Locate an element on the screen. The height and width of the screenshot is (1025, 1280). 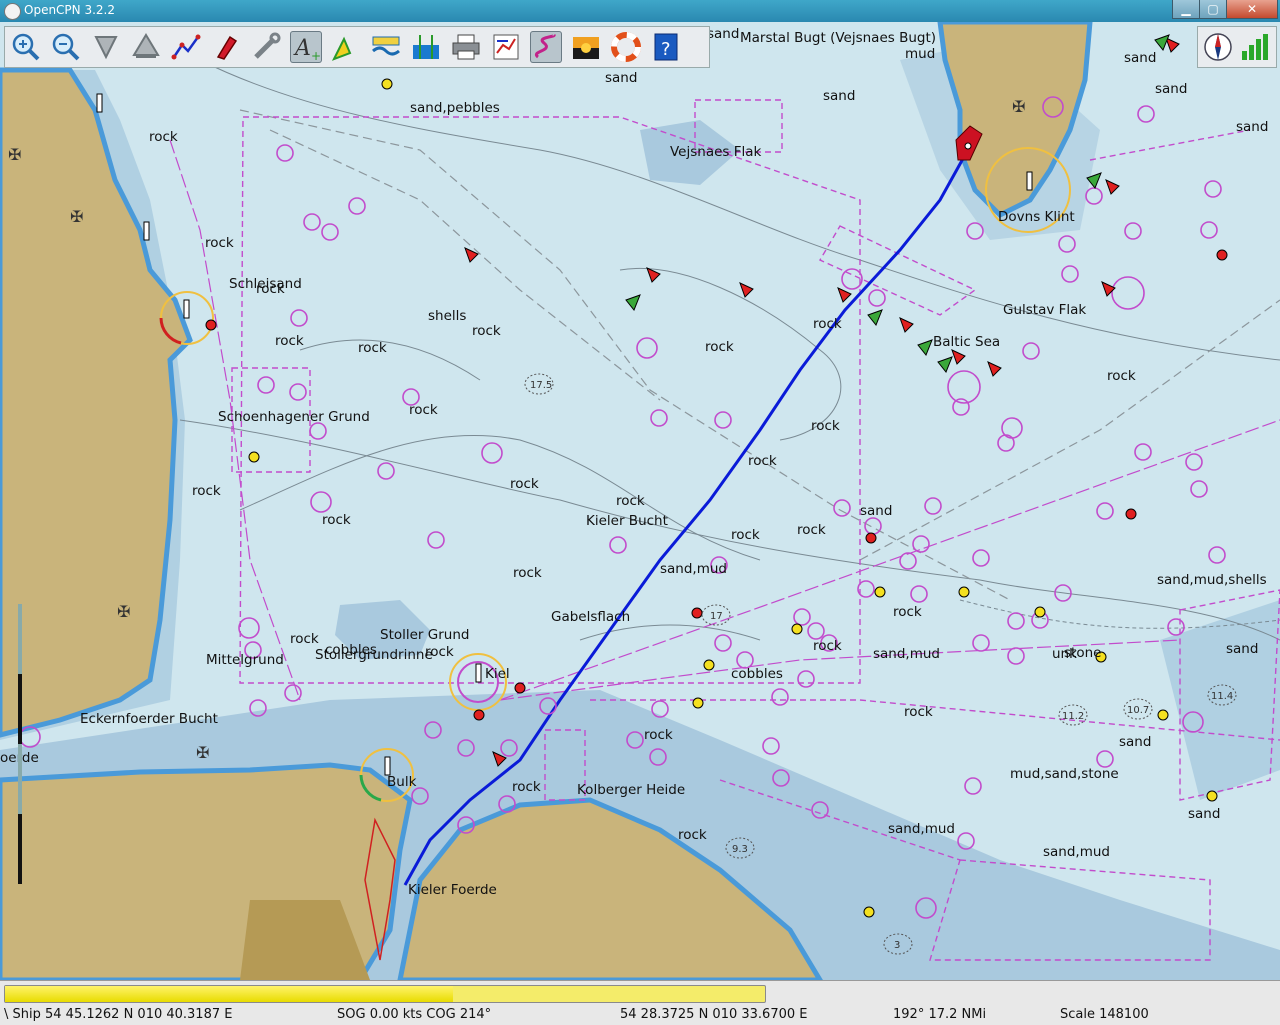
window-title-bar: OpenCPN 3.2.2 ▁ ▢ ✕ is located at coordinates (640, 11).